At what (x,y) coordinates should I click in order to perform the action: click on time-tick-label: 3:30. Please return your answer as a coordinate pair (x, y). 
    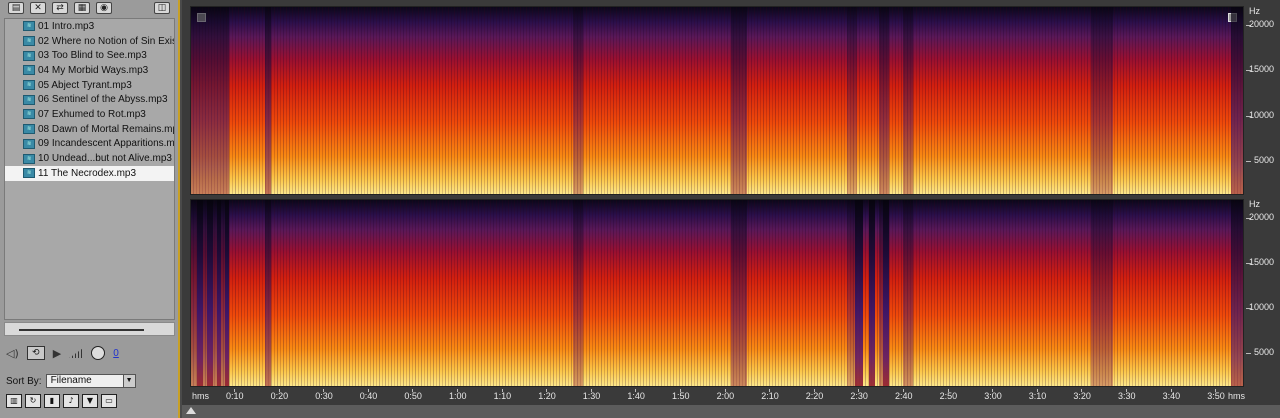
    Looking at the image, I should click on (1127, 396).